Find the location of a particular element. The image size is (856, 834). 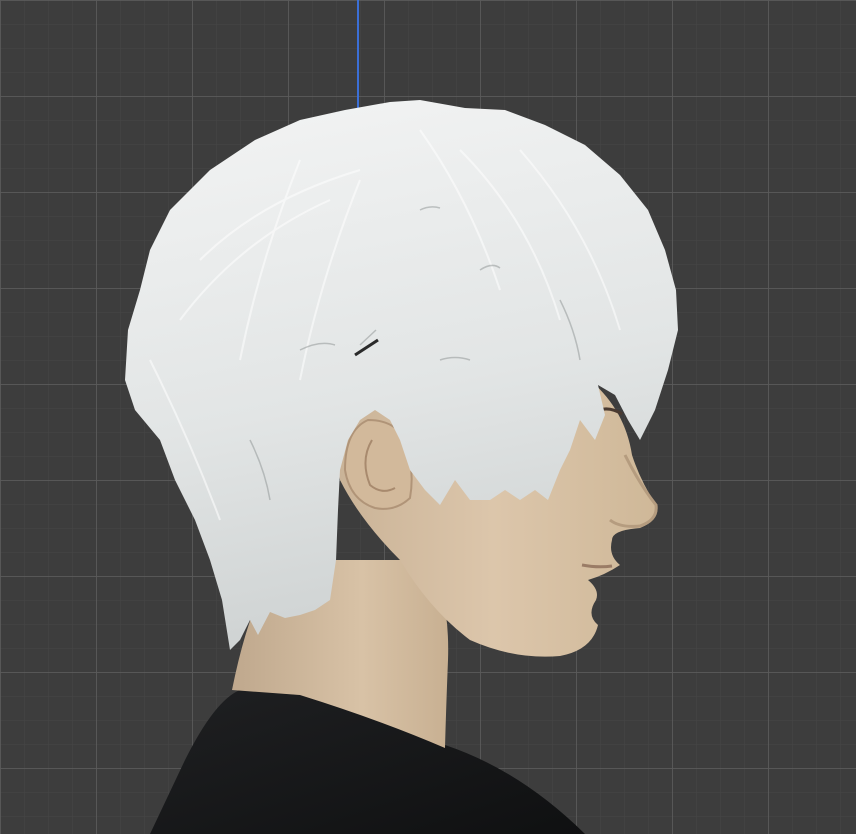

lips is located at coordinates (597, 566).